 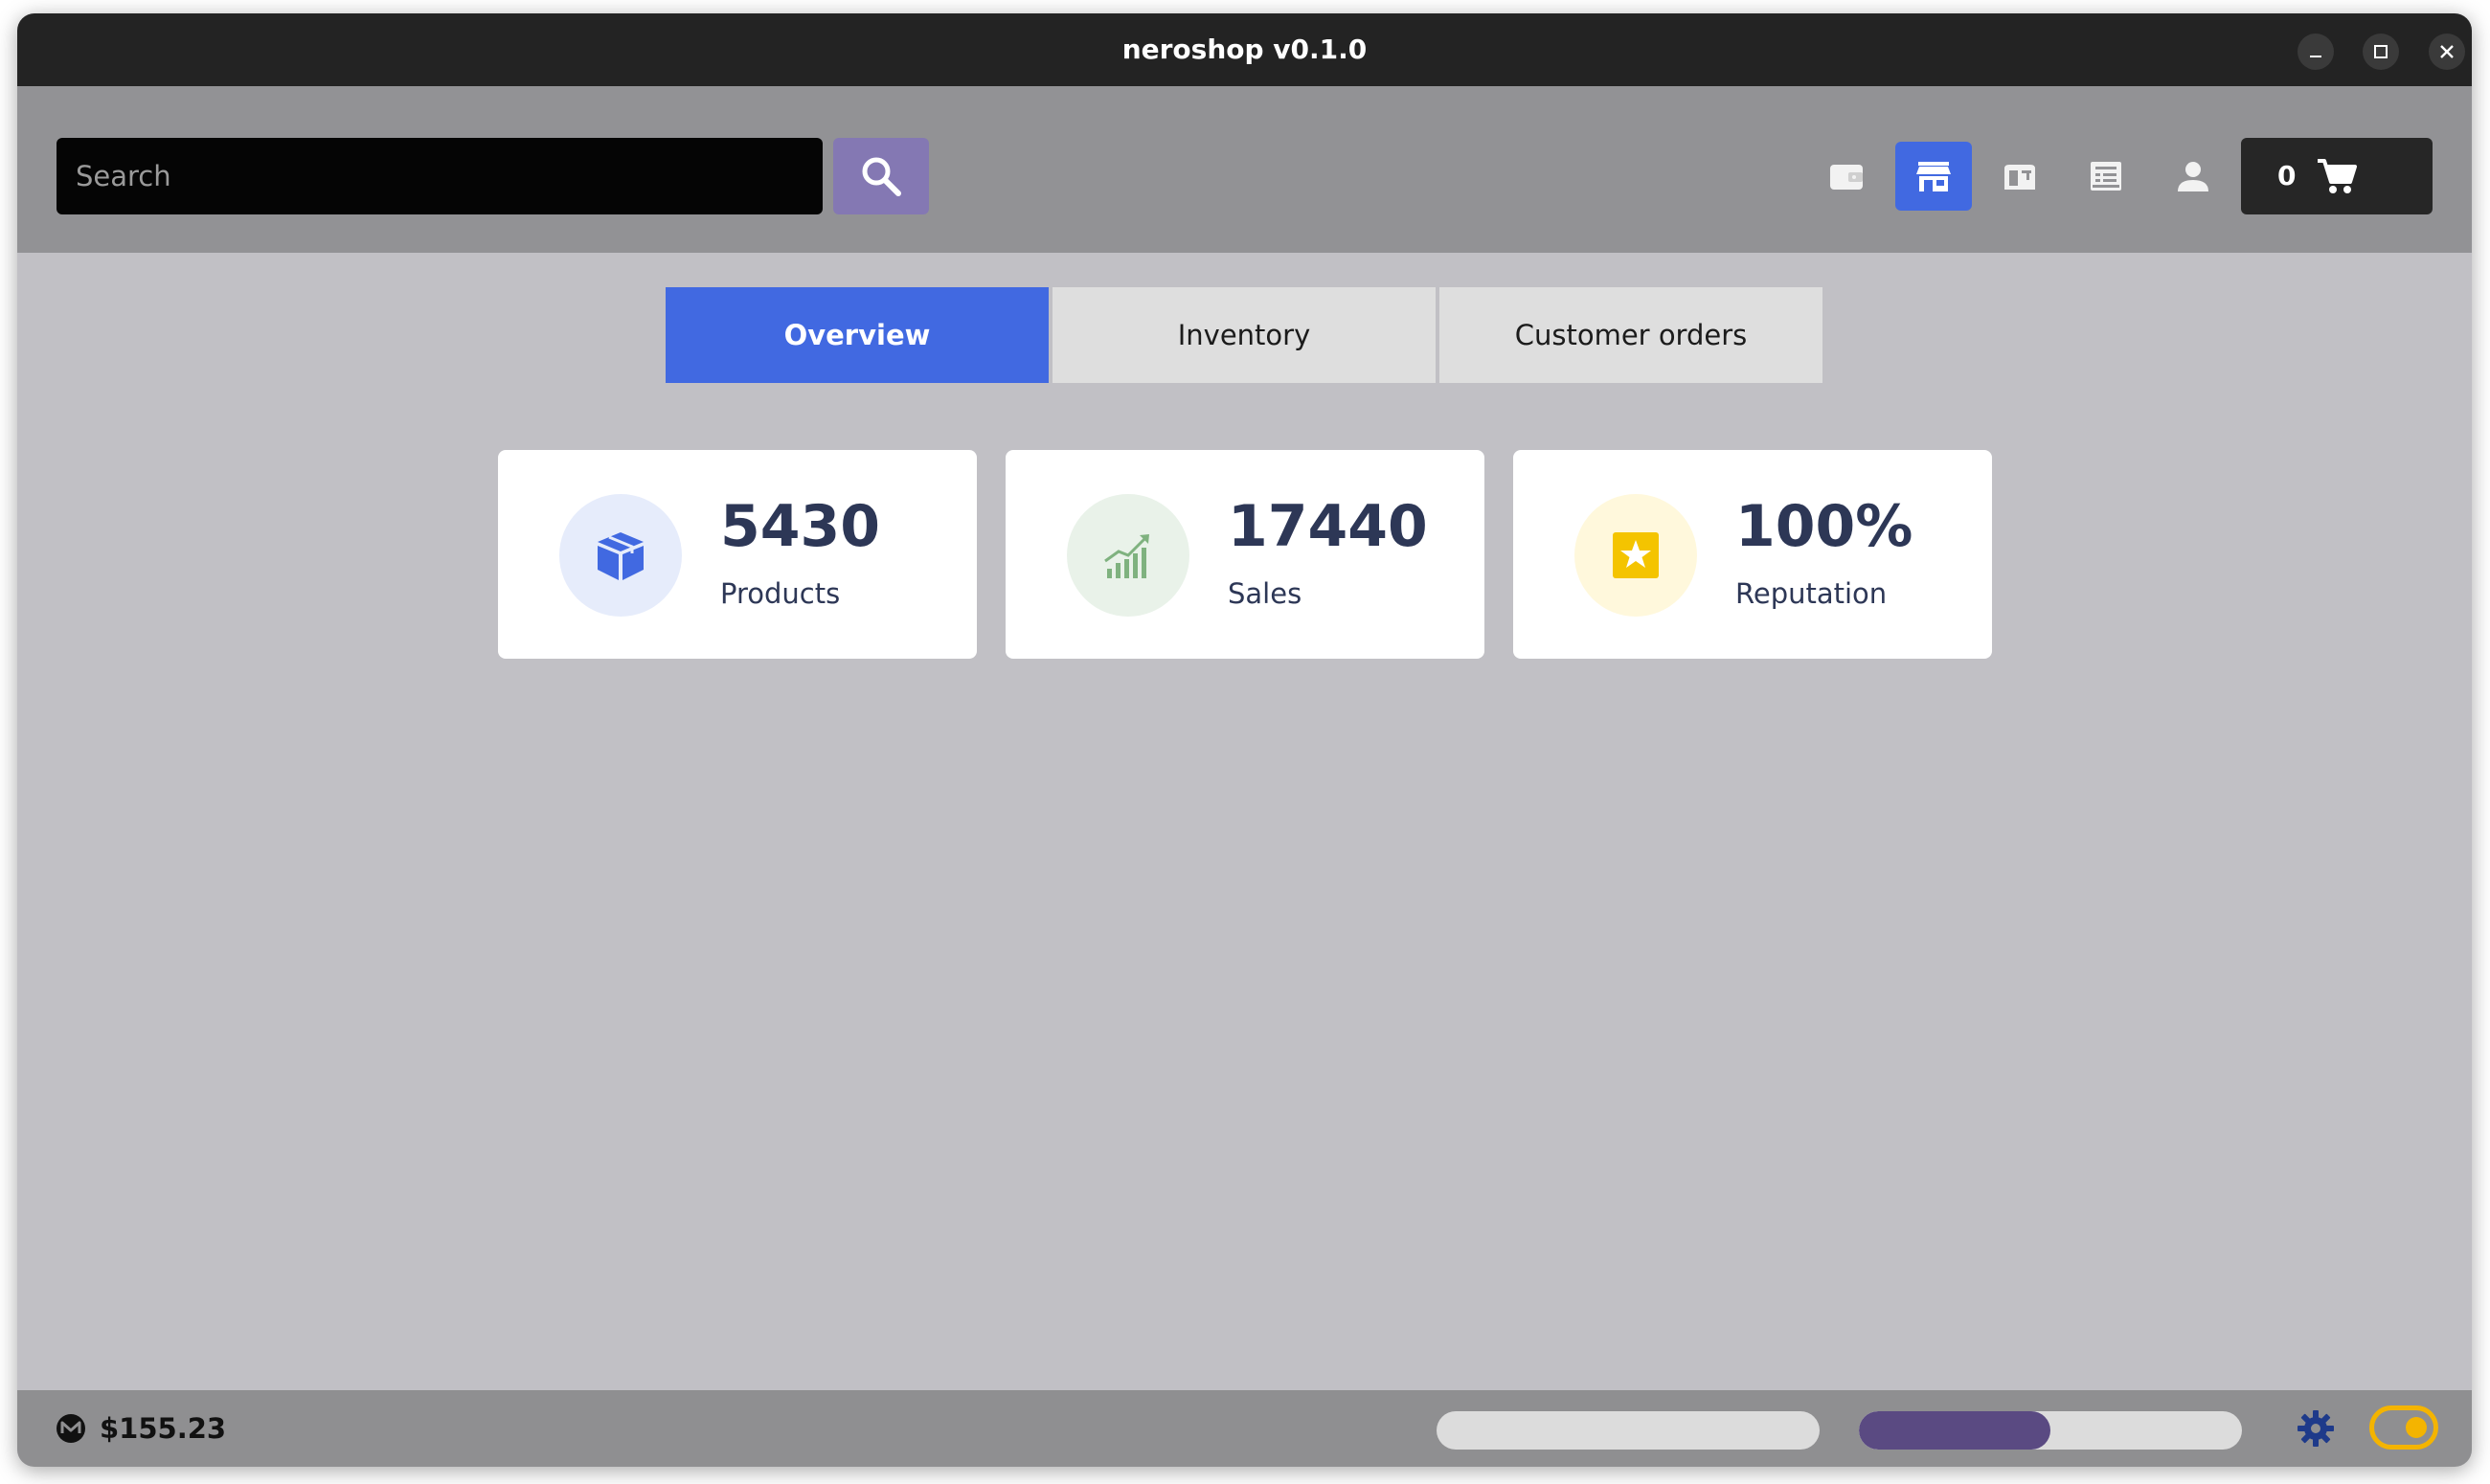 I want to click on orders-icon, so click(x=2106, y=176).